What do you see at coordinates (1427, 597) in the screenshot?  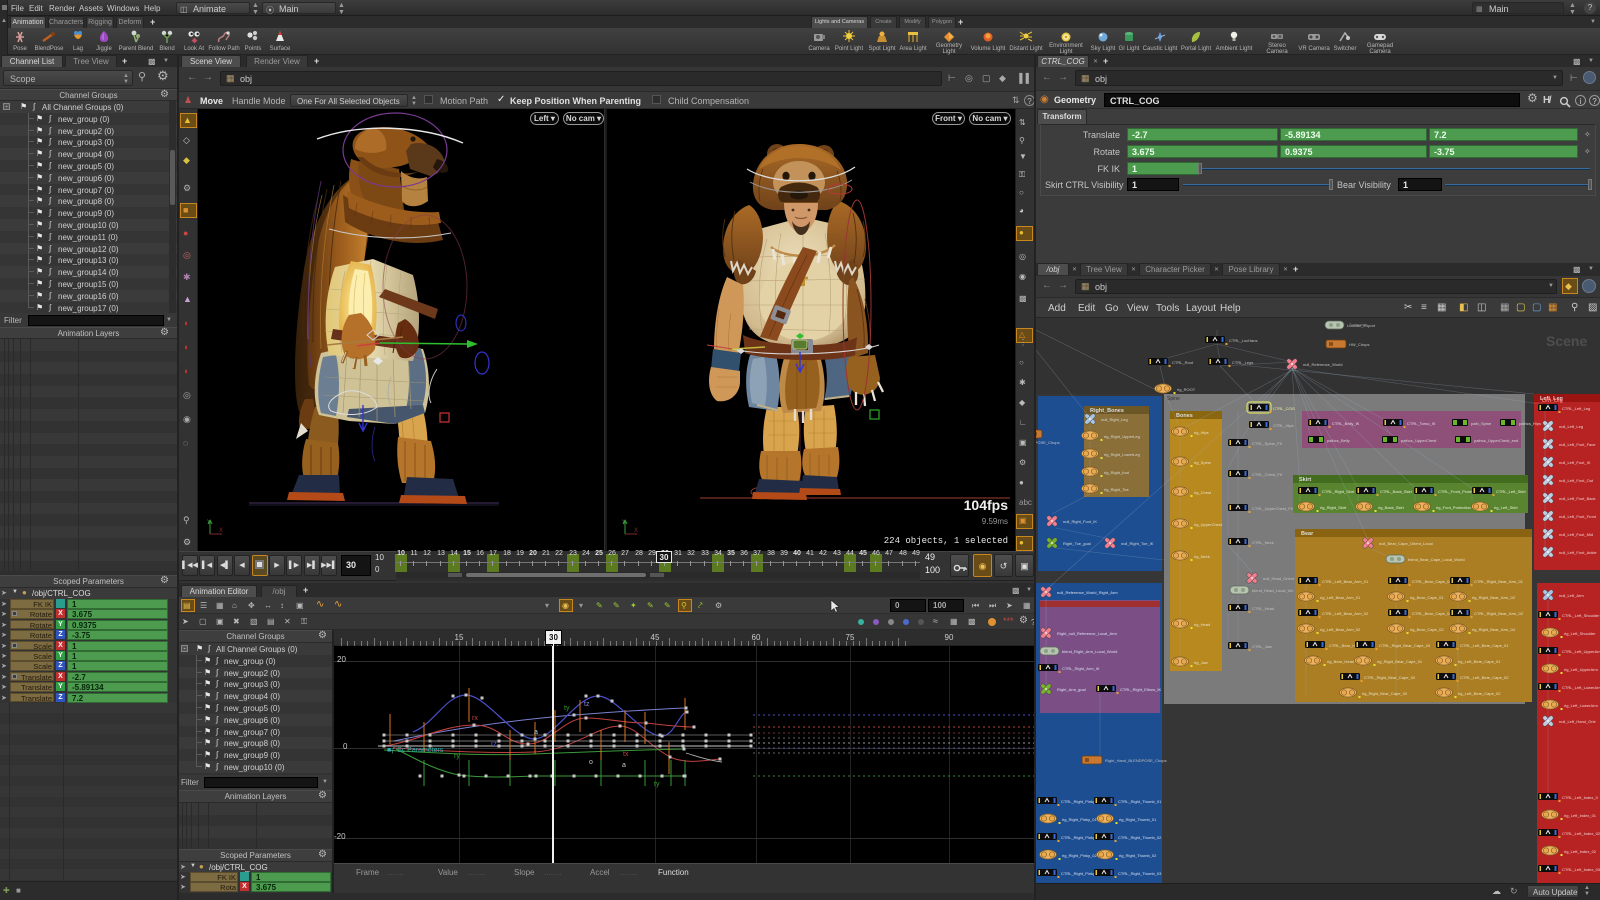 I see `svg-text: rig_Bear_Cape_01` at bounding box center [1427, 597].